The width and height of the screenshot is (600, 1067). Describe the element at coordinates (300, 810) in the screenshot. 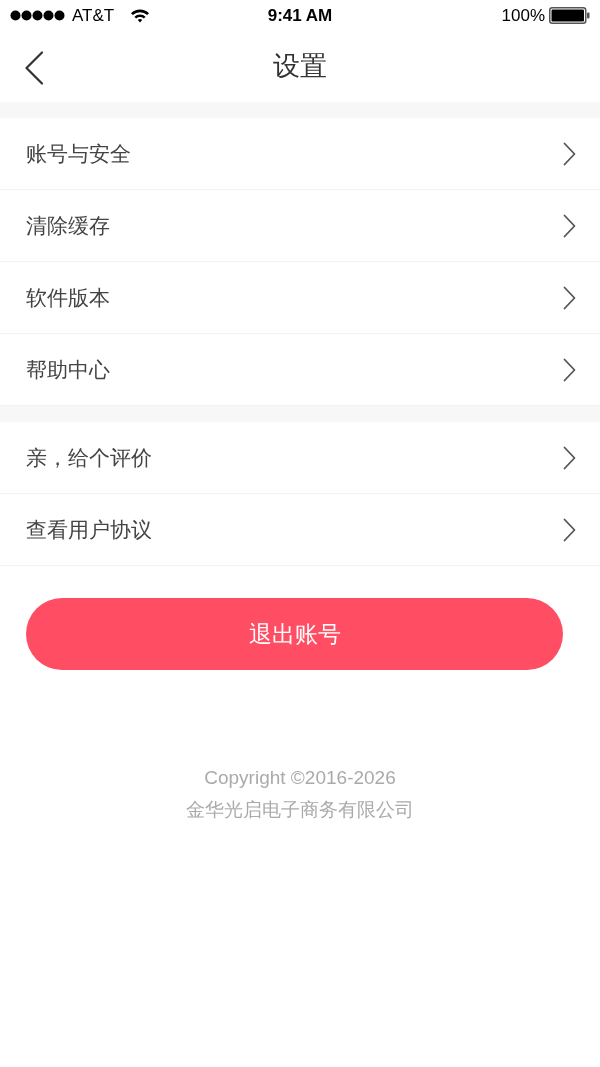

I see `company-name: 金华光启电子商务有限公司` at that location.